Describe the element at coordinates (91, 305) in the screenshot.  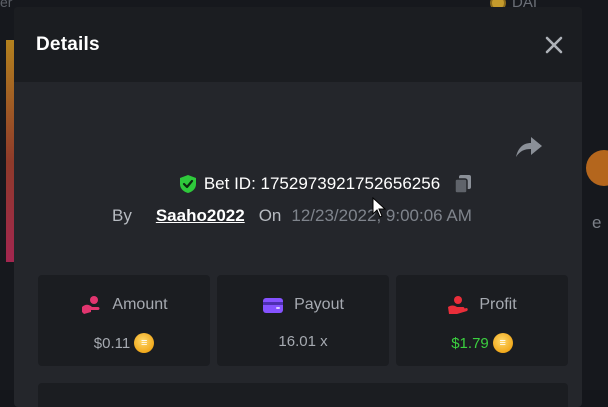
I see `hand-coins-icon` at that location.